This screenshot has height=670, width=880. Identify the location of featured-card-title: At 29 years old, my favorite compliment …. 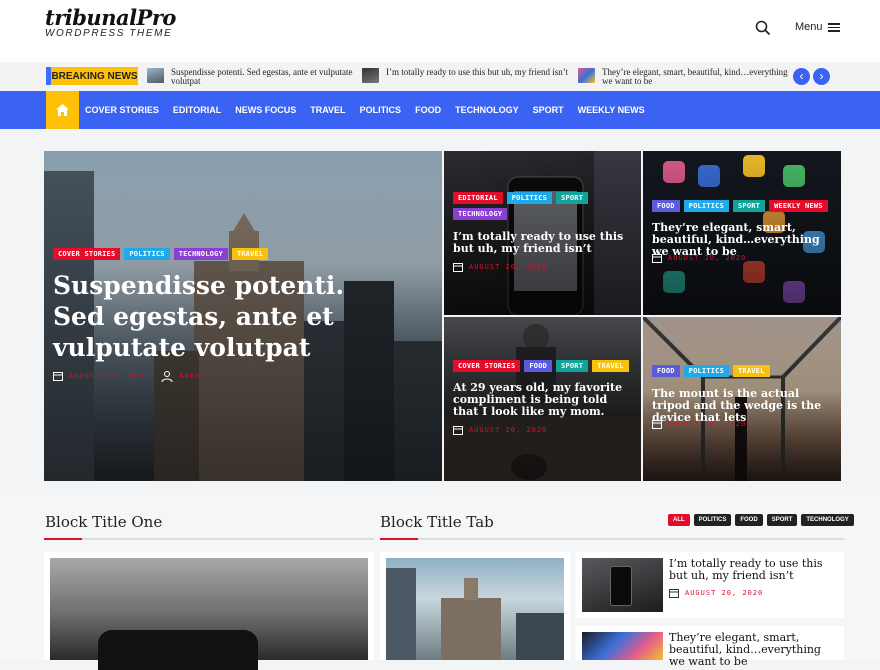
(543, 400).